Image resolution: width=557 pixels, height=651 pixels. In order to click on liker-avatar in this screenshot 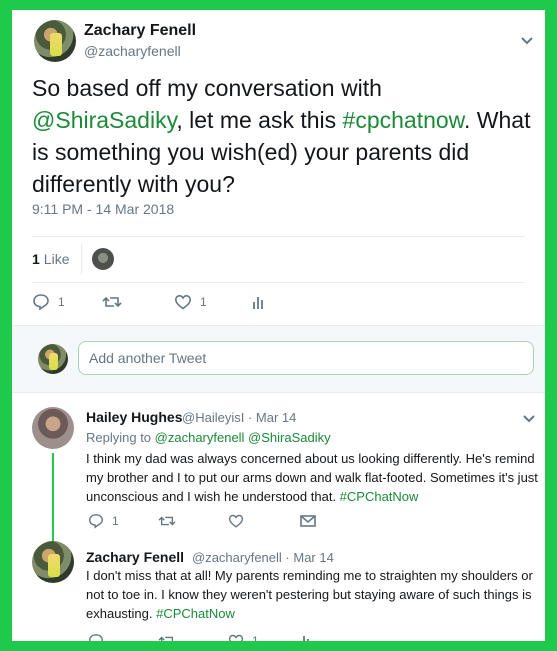, I will do `click(103, 259)`.